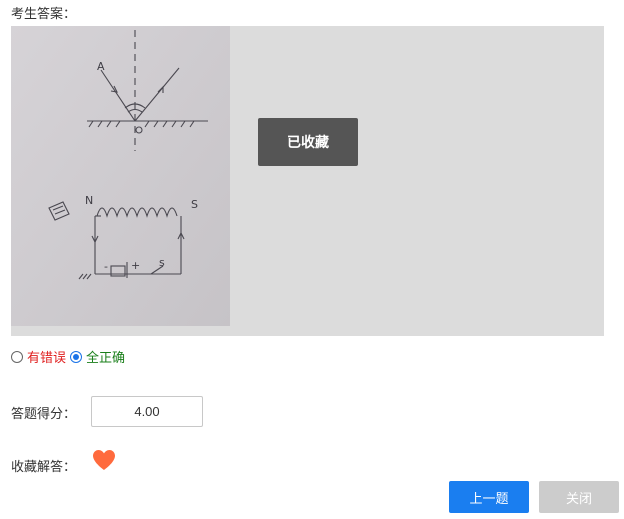 The width and height of the screenshot is (624, 519). Describe the element at coordinates (44, 413) in the screenshot. I see `score-label: 答题得分：` at that location.